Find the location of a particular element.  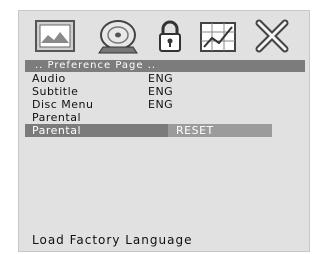

menu-item-parental-selected: Parental RESET is located at coordinates (148, 130).